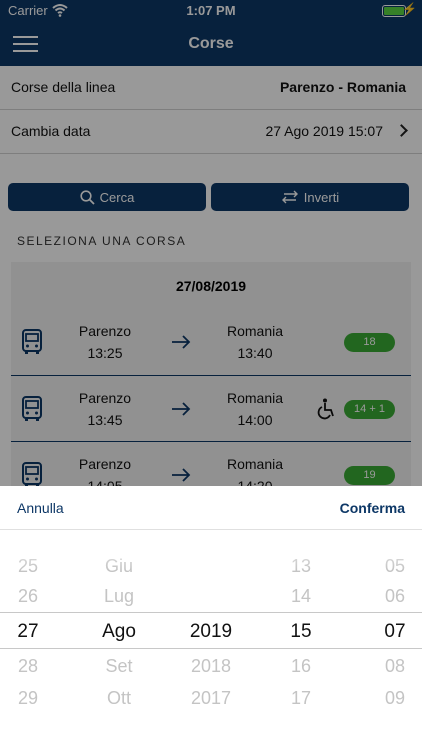 Image resolution: width=422 pixels, height=750 pixels. Describe the element at coordinates (28, 632) in the screenshot. I see `picker-selected: 27` at that location.